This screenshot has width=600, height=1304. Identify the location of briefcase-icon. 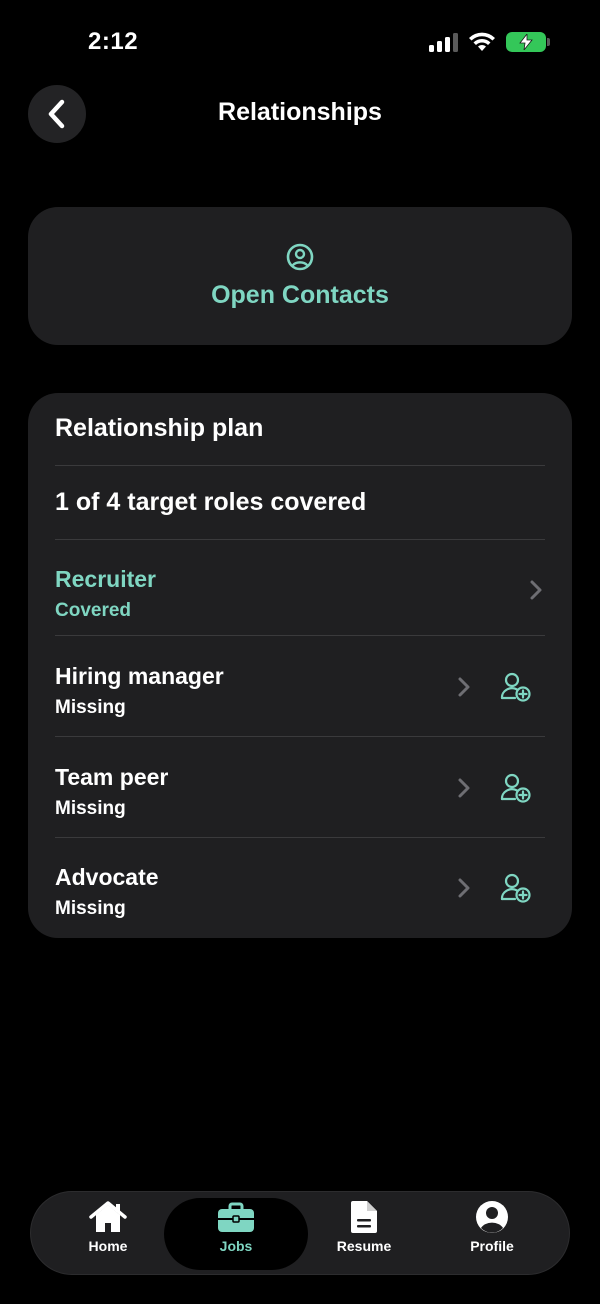
(236, 1217).